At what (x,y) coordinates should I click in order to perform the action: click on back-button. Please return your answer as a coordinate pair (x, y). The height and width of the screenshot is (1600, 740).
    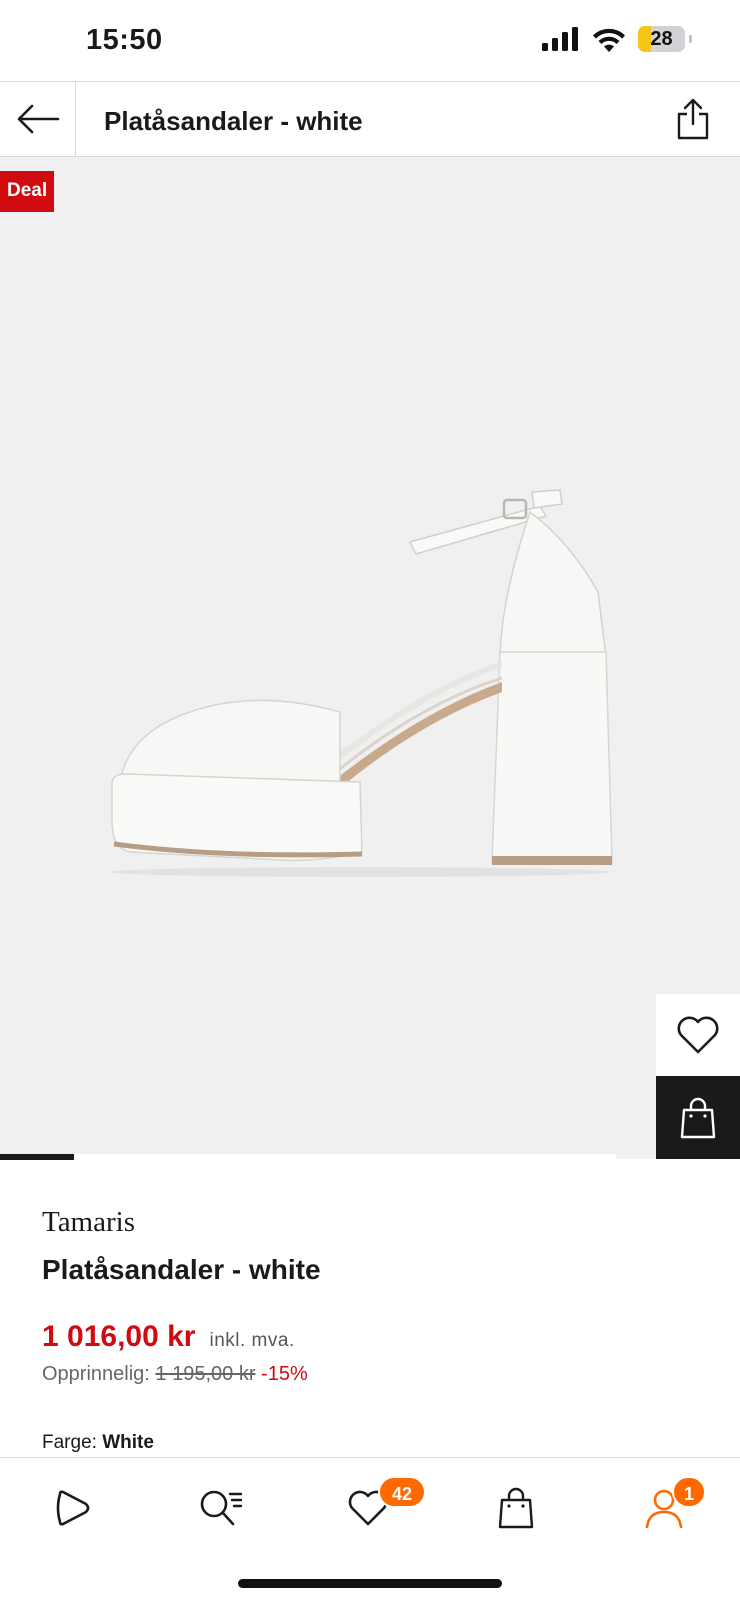
    Looking at the image, I should click on (38, 119).